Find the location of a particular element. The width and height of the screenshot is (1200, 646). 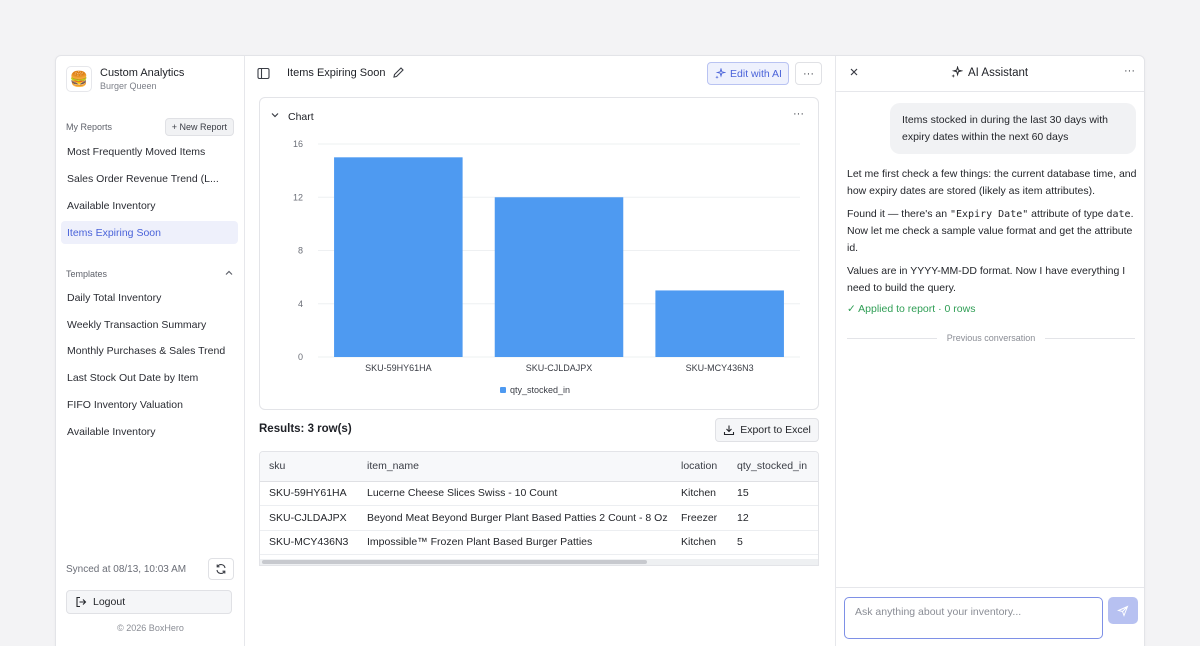

column-header-item-name: item_name is located at coordinates (515, 467).